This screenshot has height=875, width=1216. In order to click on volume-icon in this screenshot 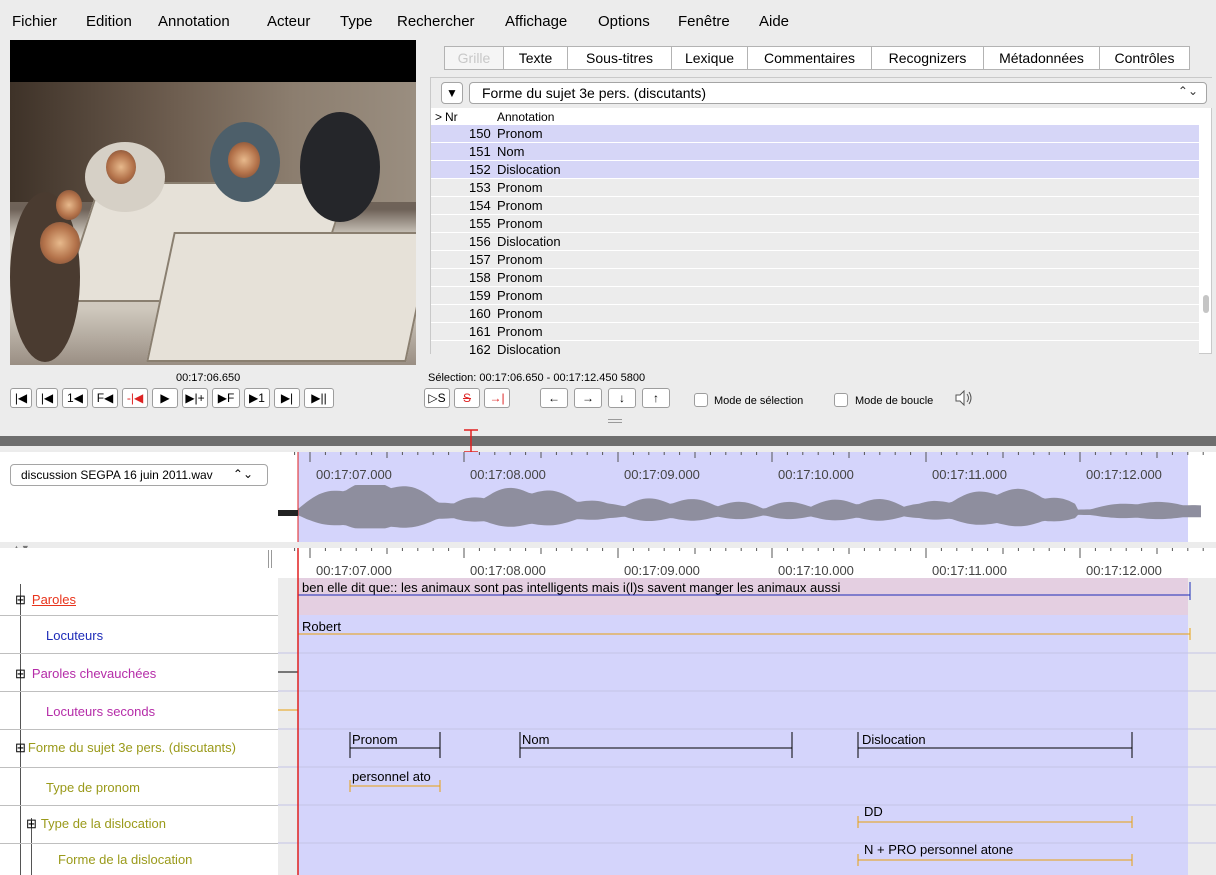, I will do `click(964, 398)`.